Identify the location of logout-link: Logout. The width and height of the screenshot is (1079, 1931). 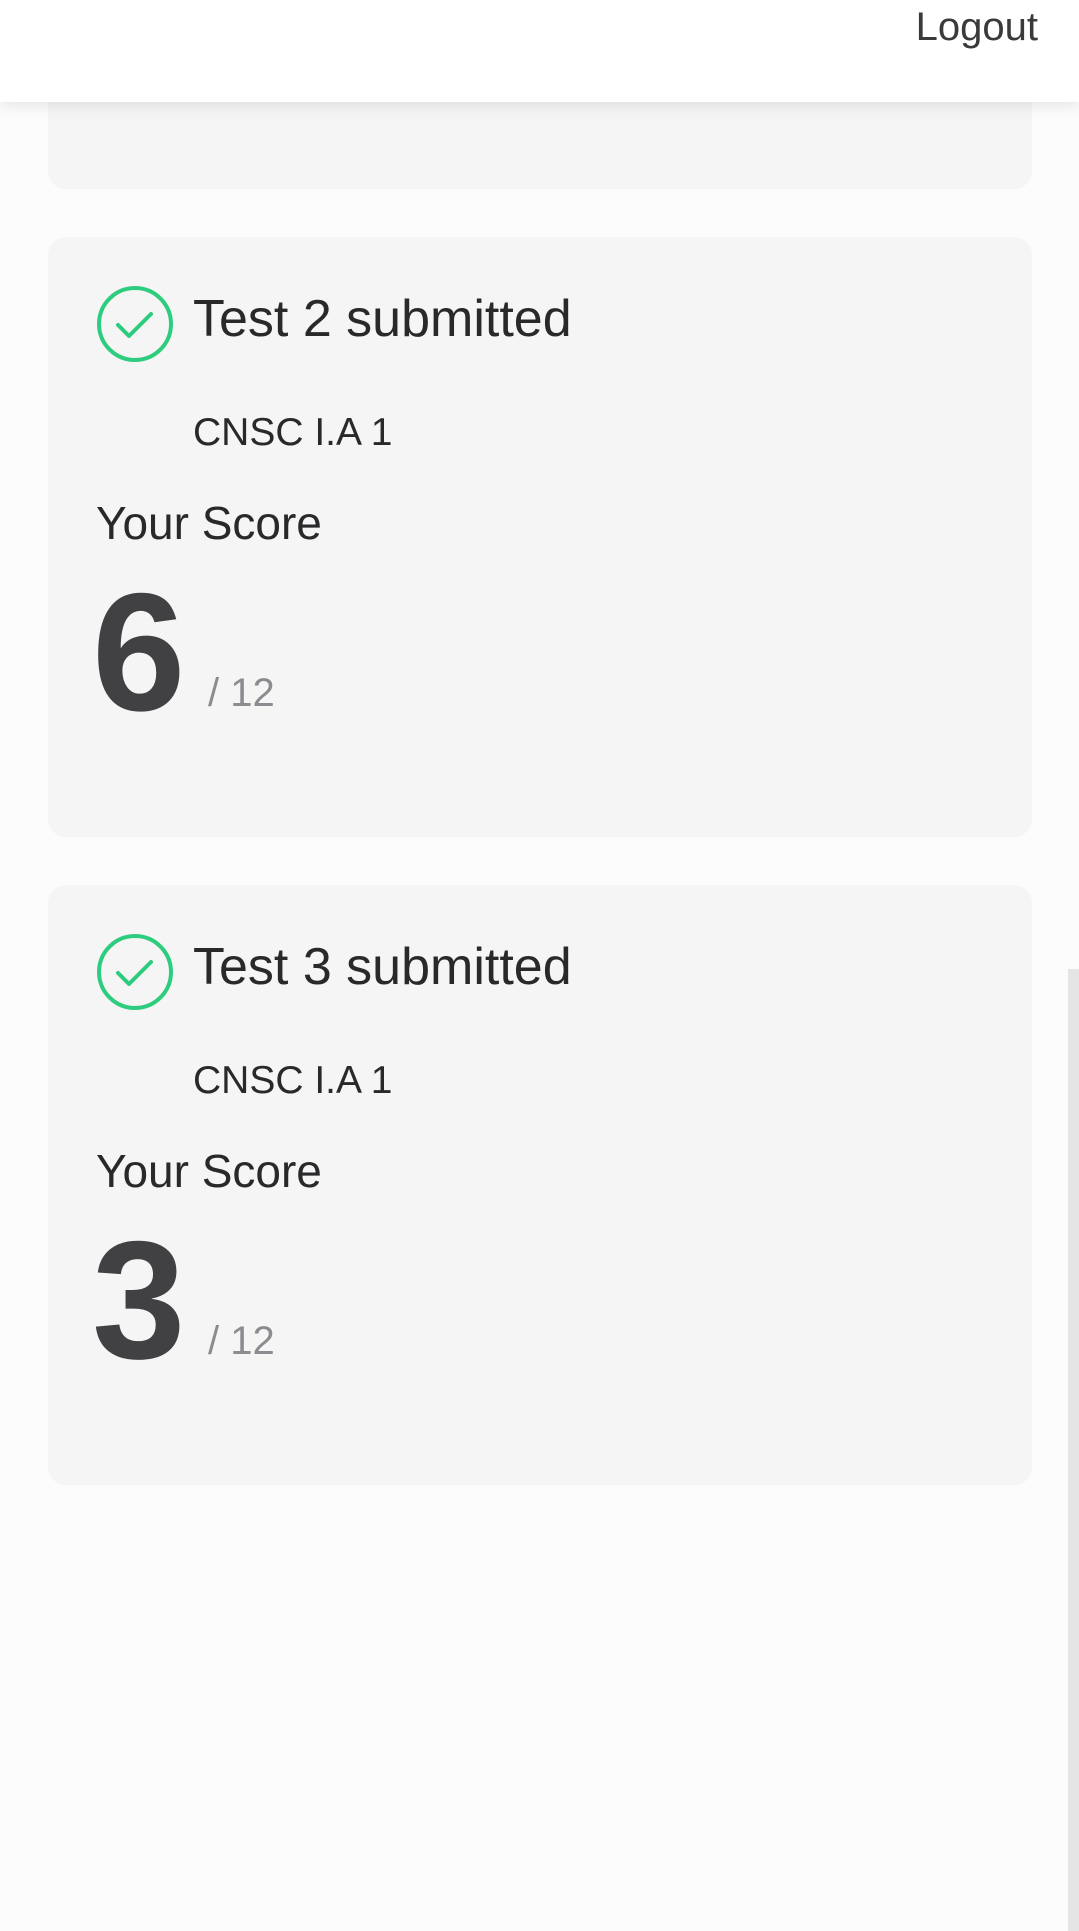
(977, 27).